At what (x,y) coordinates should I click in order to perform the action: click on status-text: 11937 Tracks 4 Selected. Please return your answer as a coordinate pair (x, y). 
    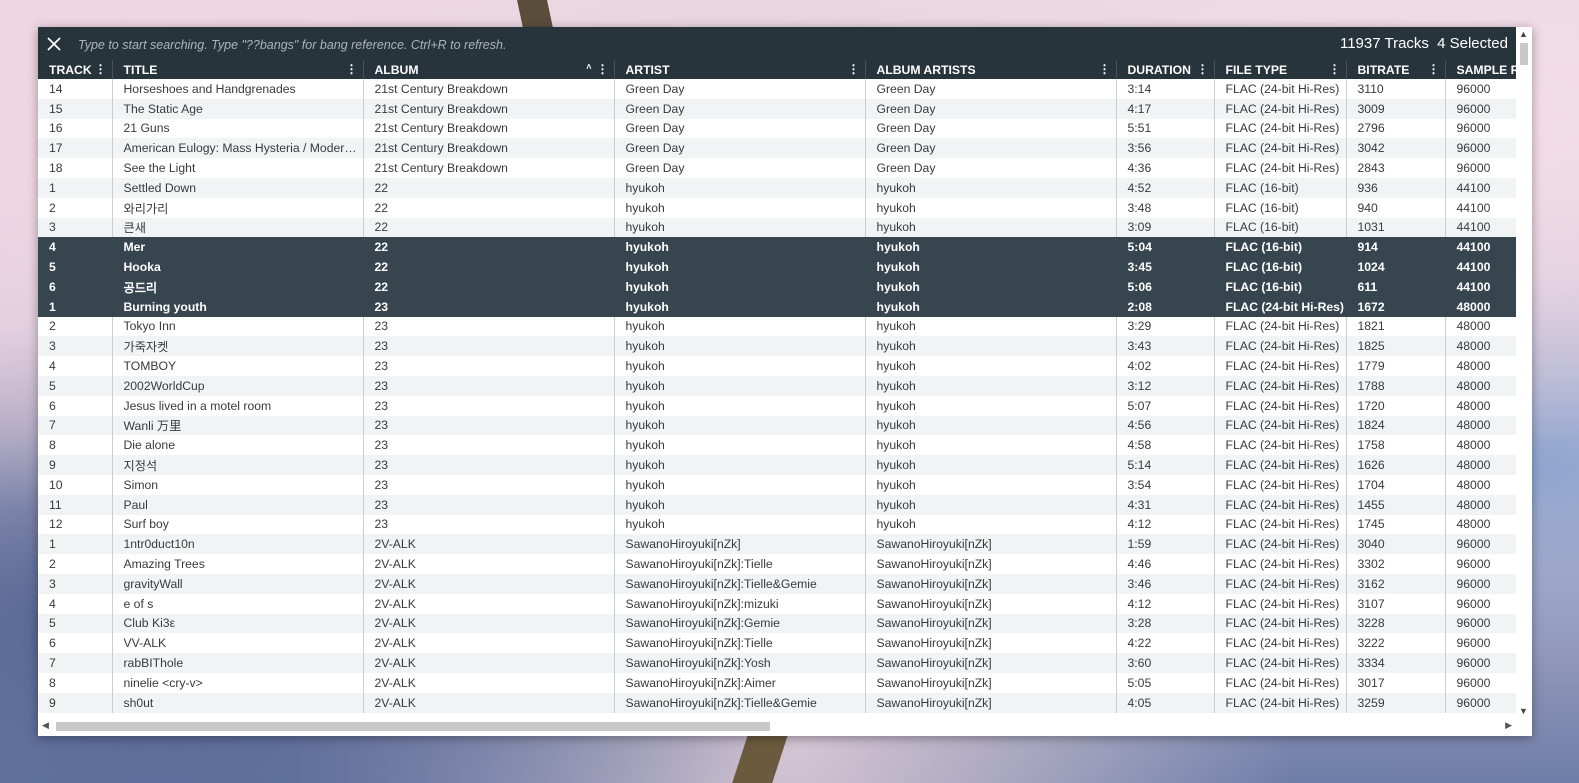
    Looking at the image, I should click on (1422, 43).